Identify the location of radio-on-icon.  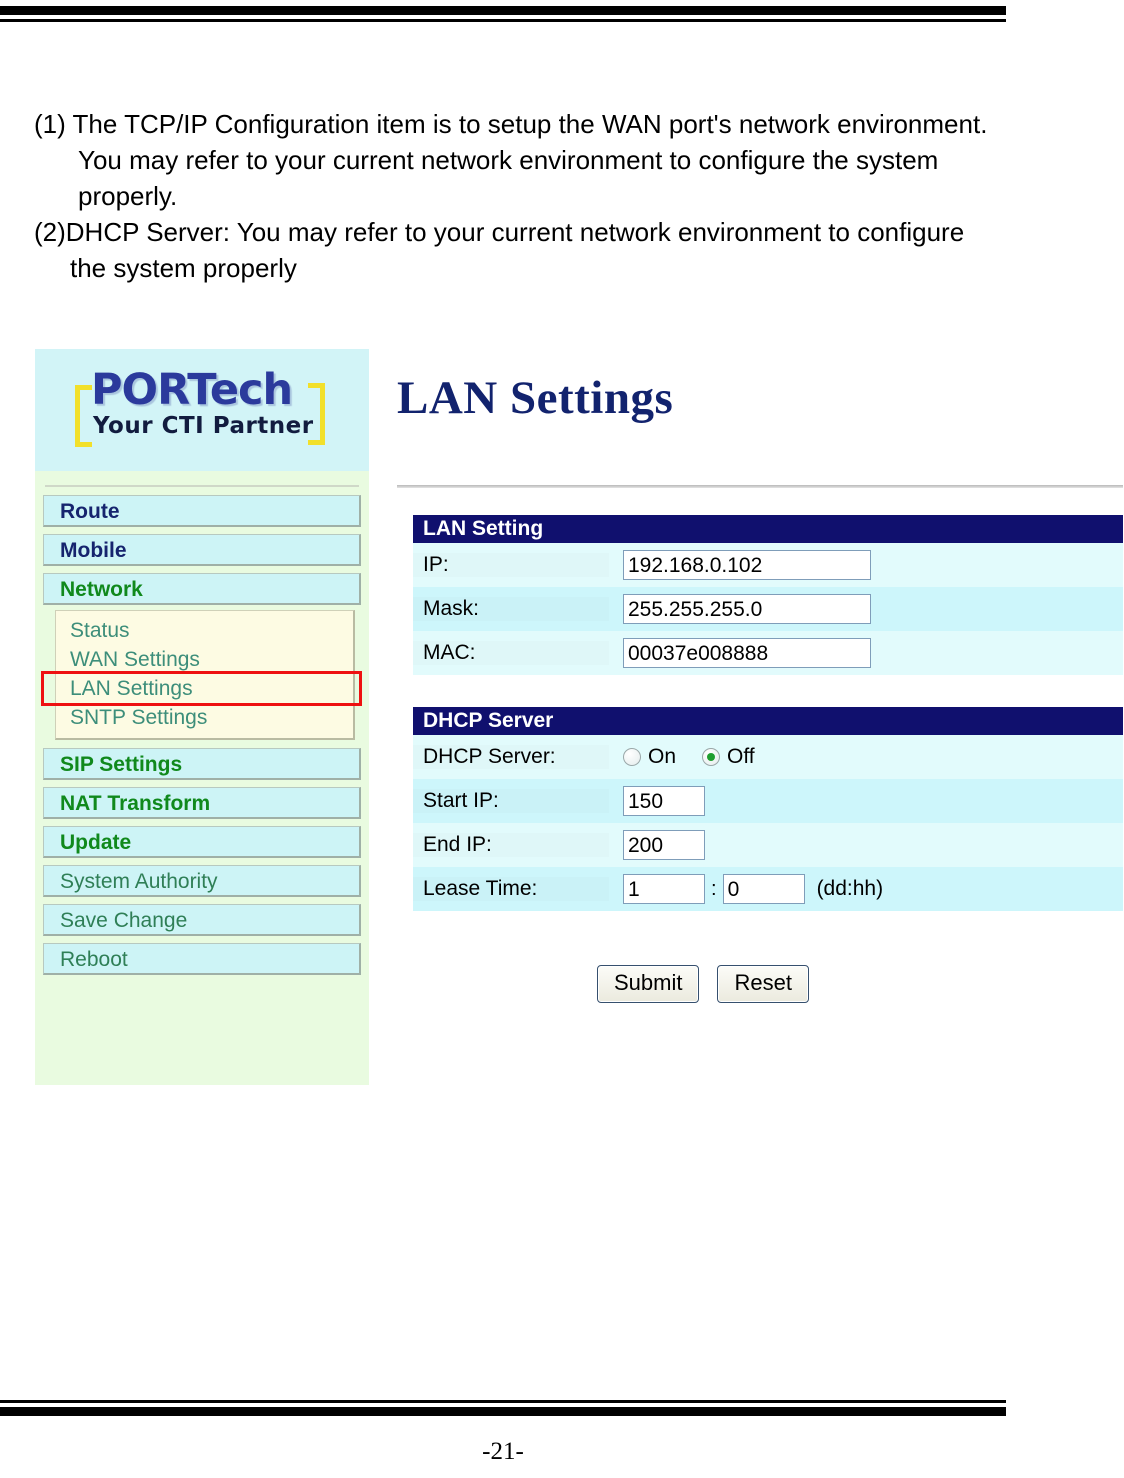
(632, 757).